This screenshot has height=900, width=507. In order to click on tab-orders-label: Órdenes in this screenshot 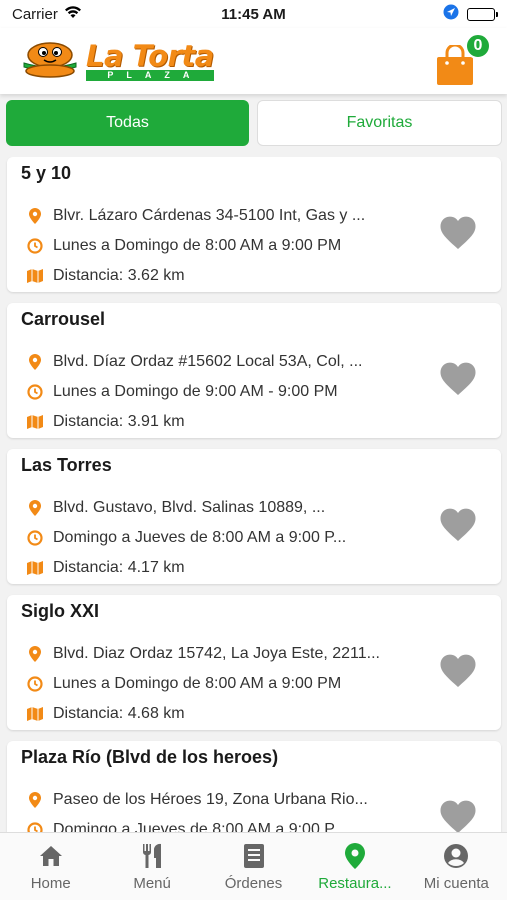, I will do `click(253, 883)`.